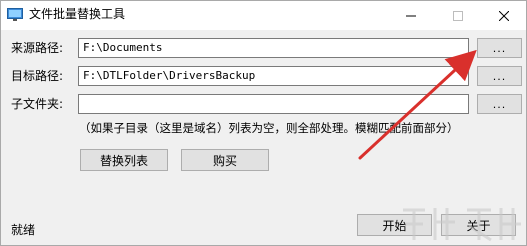  What do you see at coordinates (124, 160) in the screenshot?
I see `replace-list-button: 替换列表` at bounding box center [124, 160].